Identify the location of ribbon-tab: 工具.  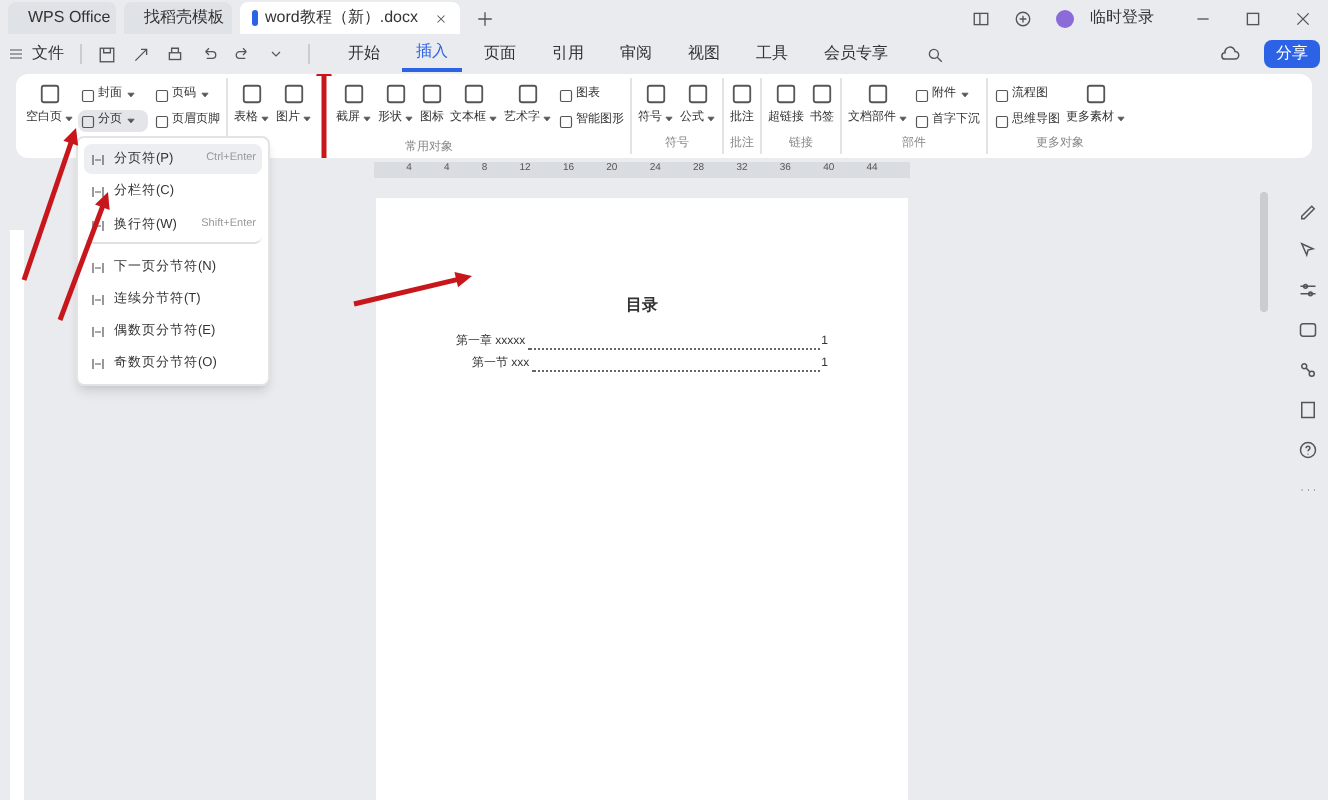
(772, 54).